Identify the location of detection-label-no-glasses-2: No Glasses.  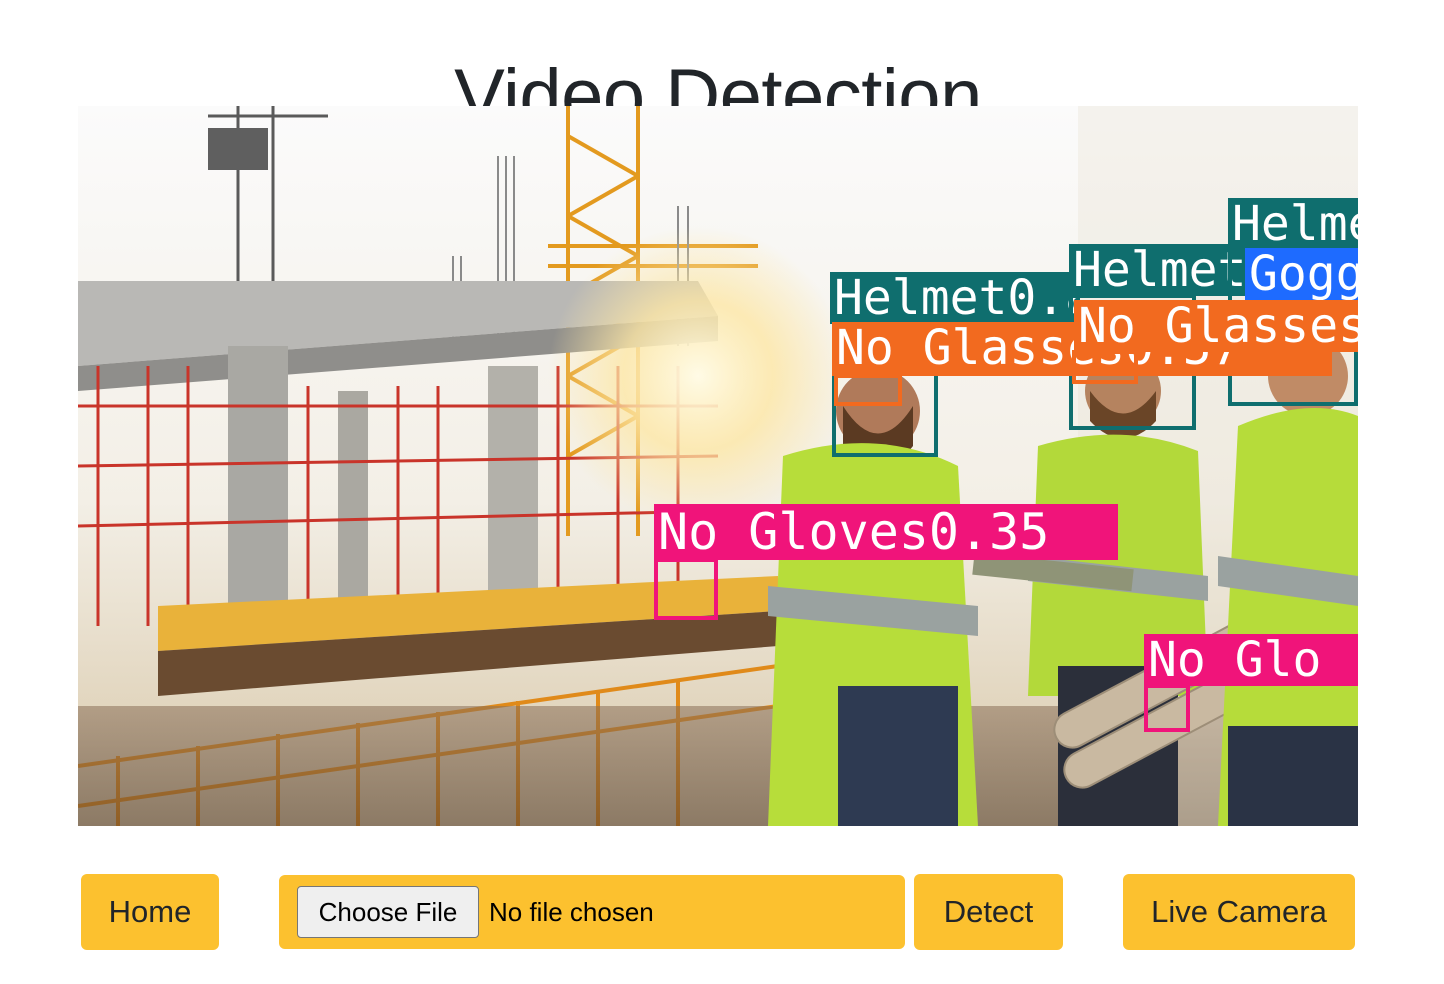
(1216, 326).